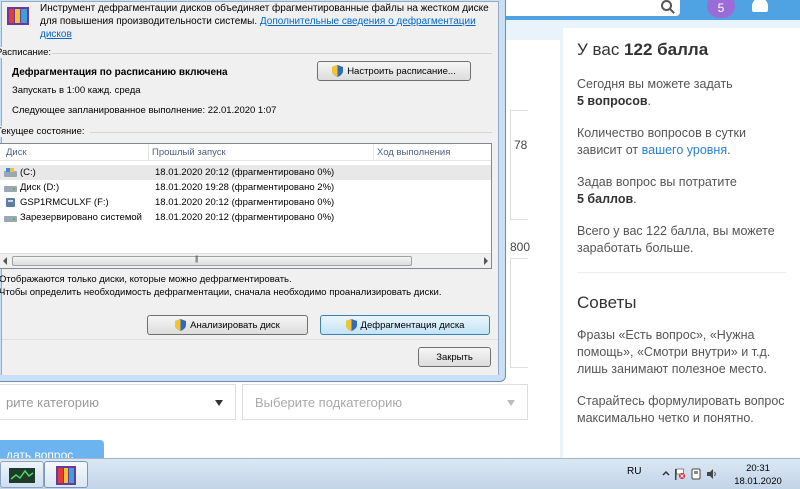 The height and width of the screenshot is (489, 800). Describe the element at coordinates (405, 325) in the screenshot. I see `defragment-disk-button: Дефрагментация диска` at that location.